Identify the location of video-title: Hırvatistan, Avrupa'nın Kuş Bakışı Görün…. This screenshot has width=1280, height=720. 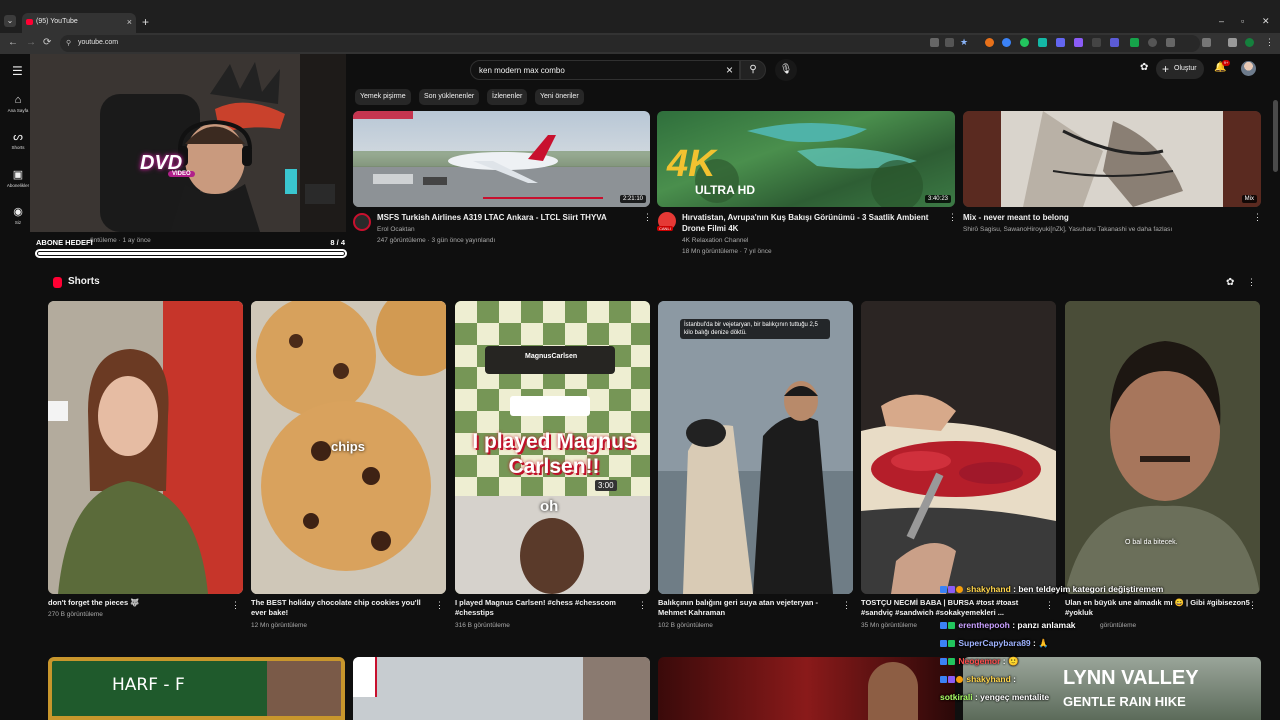
(812, 223).